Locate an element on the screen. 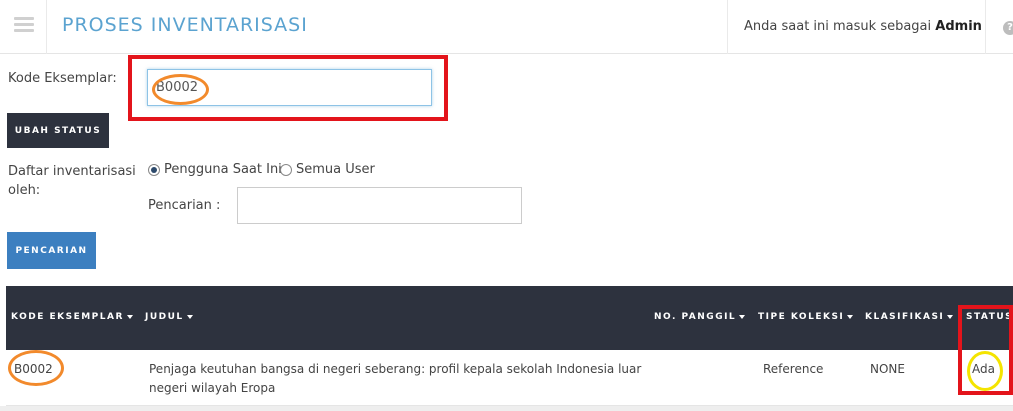  col-tipe-koleksi: TIPE KOLEKSI is located at coordinates (806, 317).